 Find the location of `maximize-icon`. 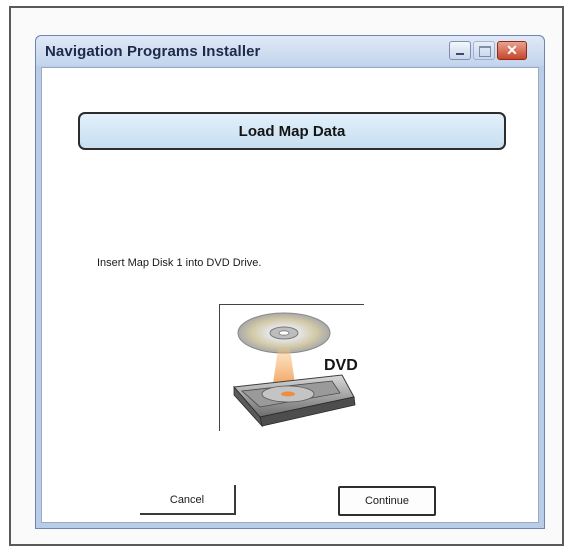

maximize-icon is located at coordinates (484, 50).